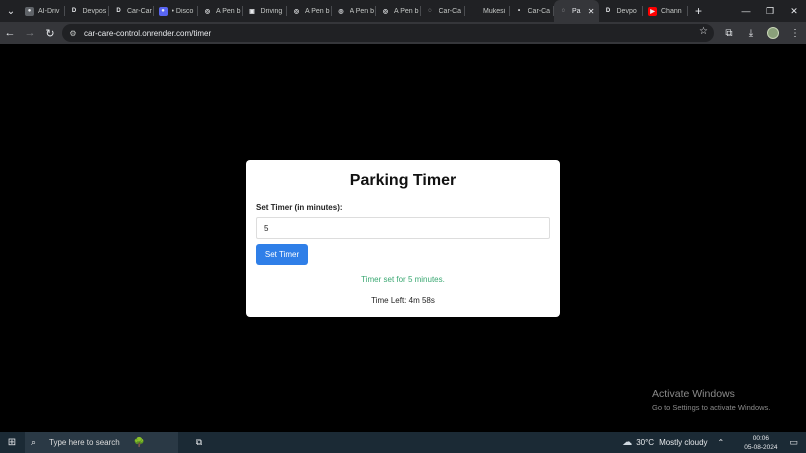 The width and height of the screenshot is (806, 453). I want to click on browser-tab: ▣ Driving, so click(265, 11).